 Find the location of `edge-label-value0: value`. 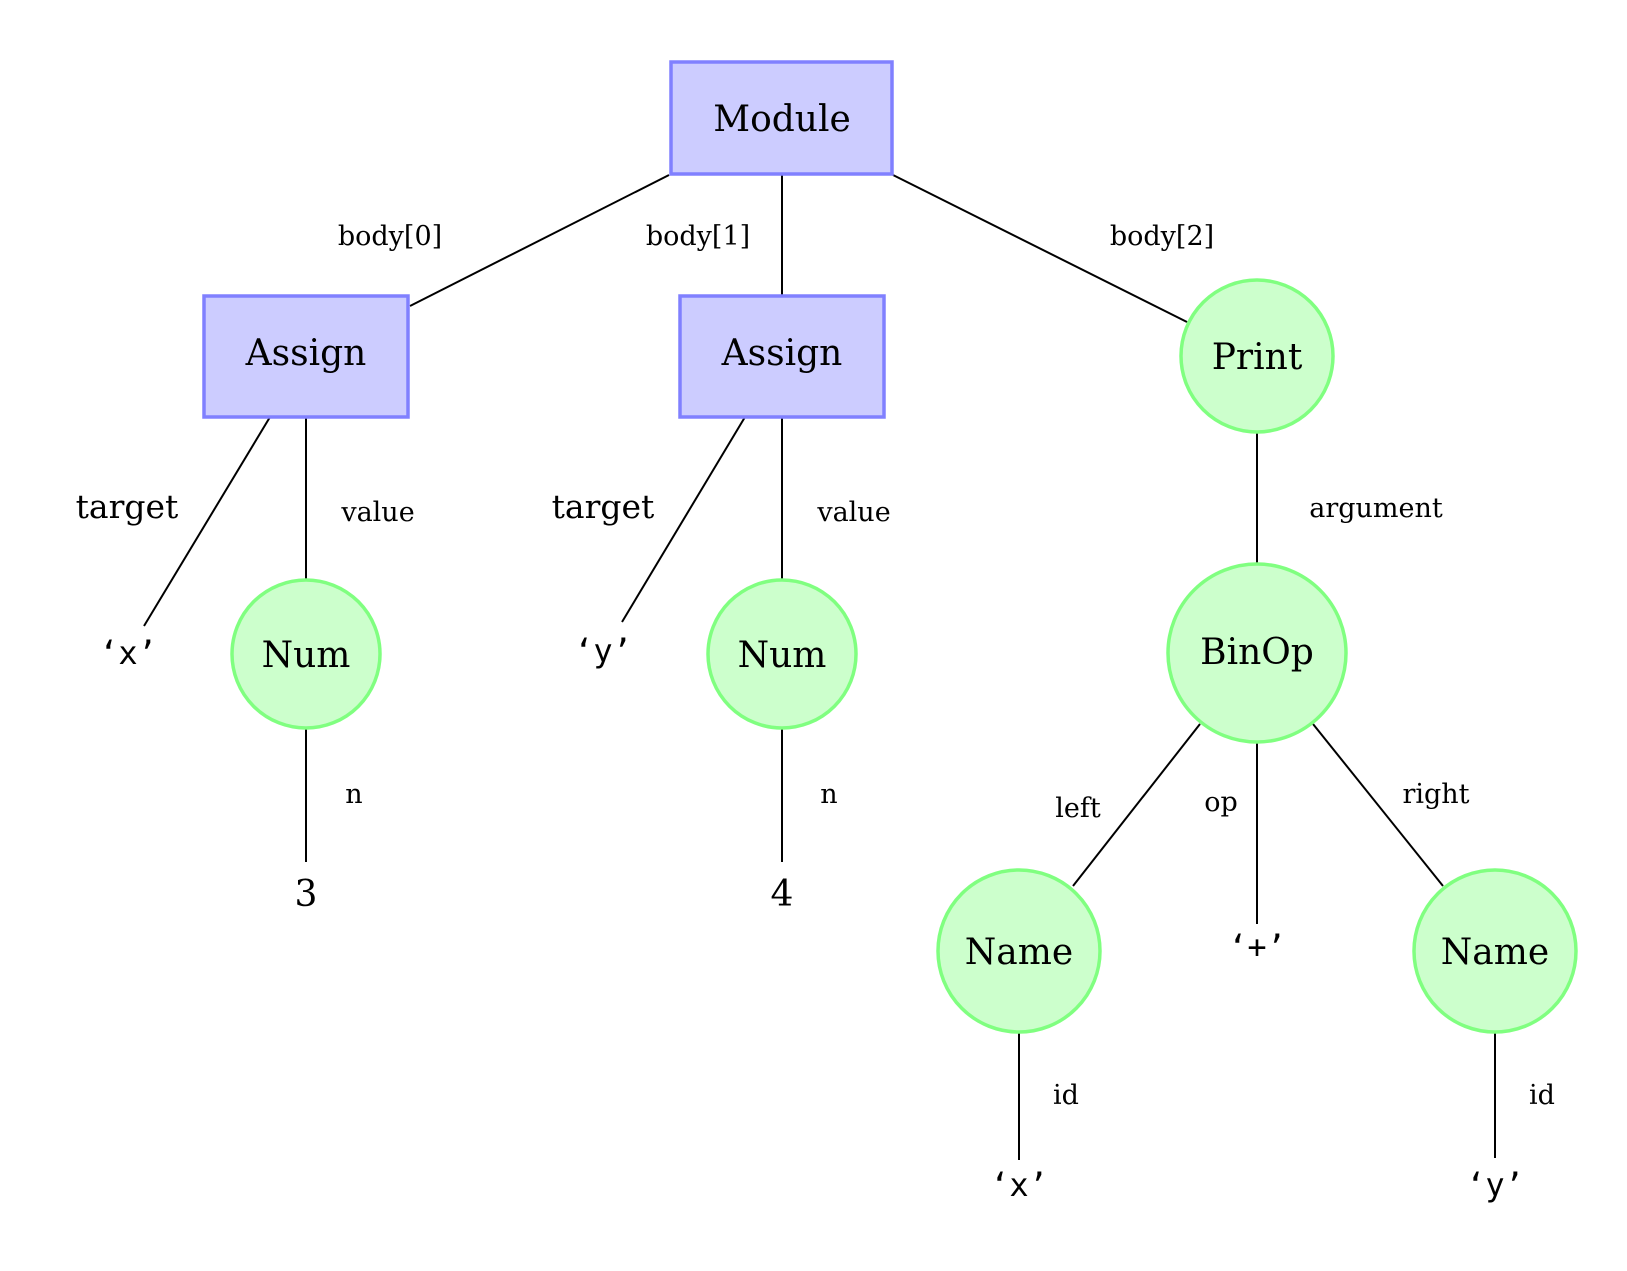

edge-label-value0: value is located at coordinates (377, 512).